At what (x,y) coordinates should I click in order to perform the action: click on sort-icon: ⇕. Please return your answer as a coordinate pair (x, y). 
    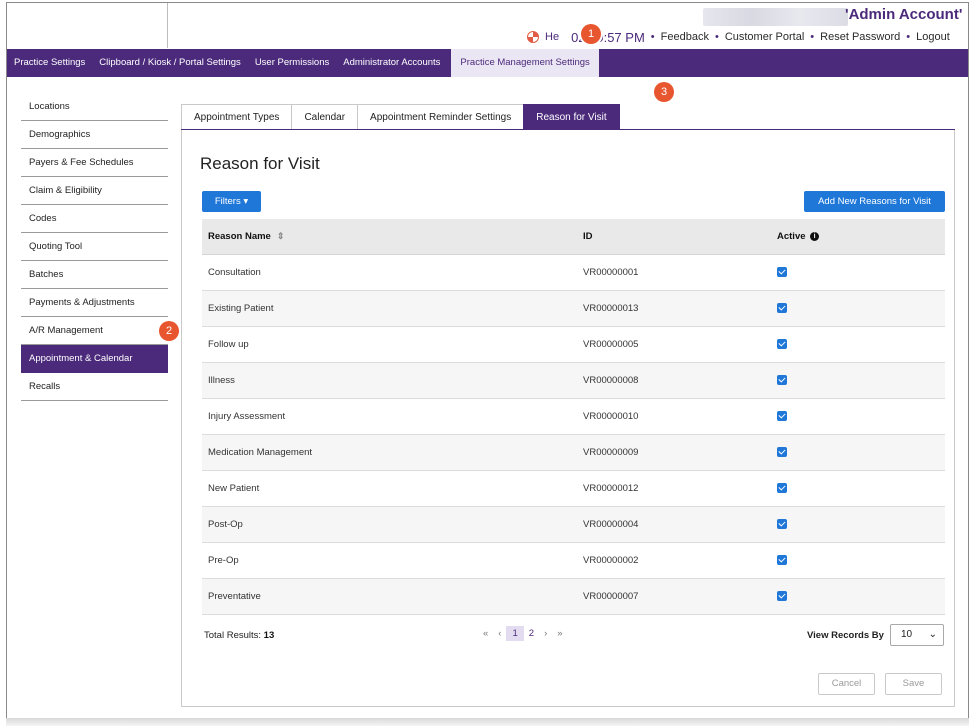
    Looking at the image, I should click on (281, 236).